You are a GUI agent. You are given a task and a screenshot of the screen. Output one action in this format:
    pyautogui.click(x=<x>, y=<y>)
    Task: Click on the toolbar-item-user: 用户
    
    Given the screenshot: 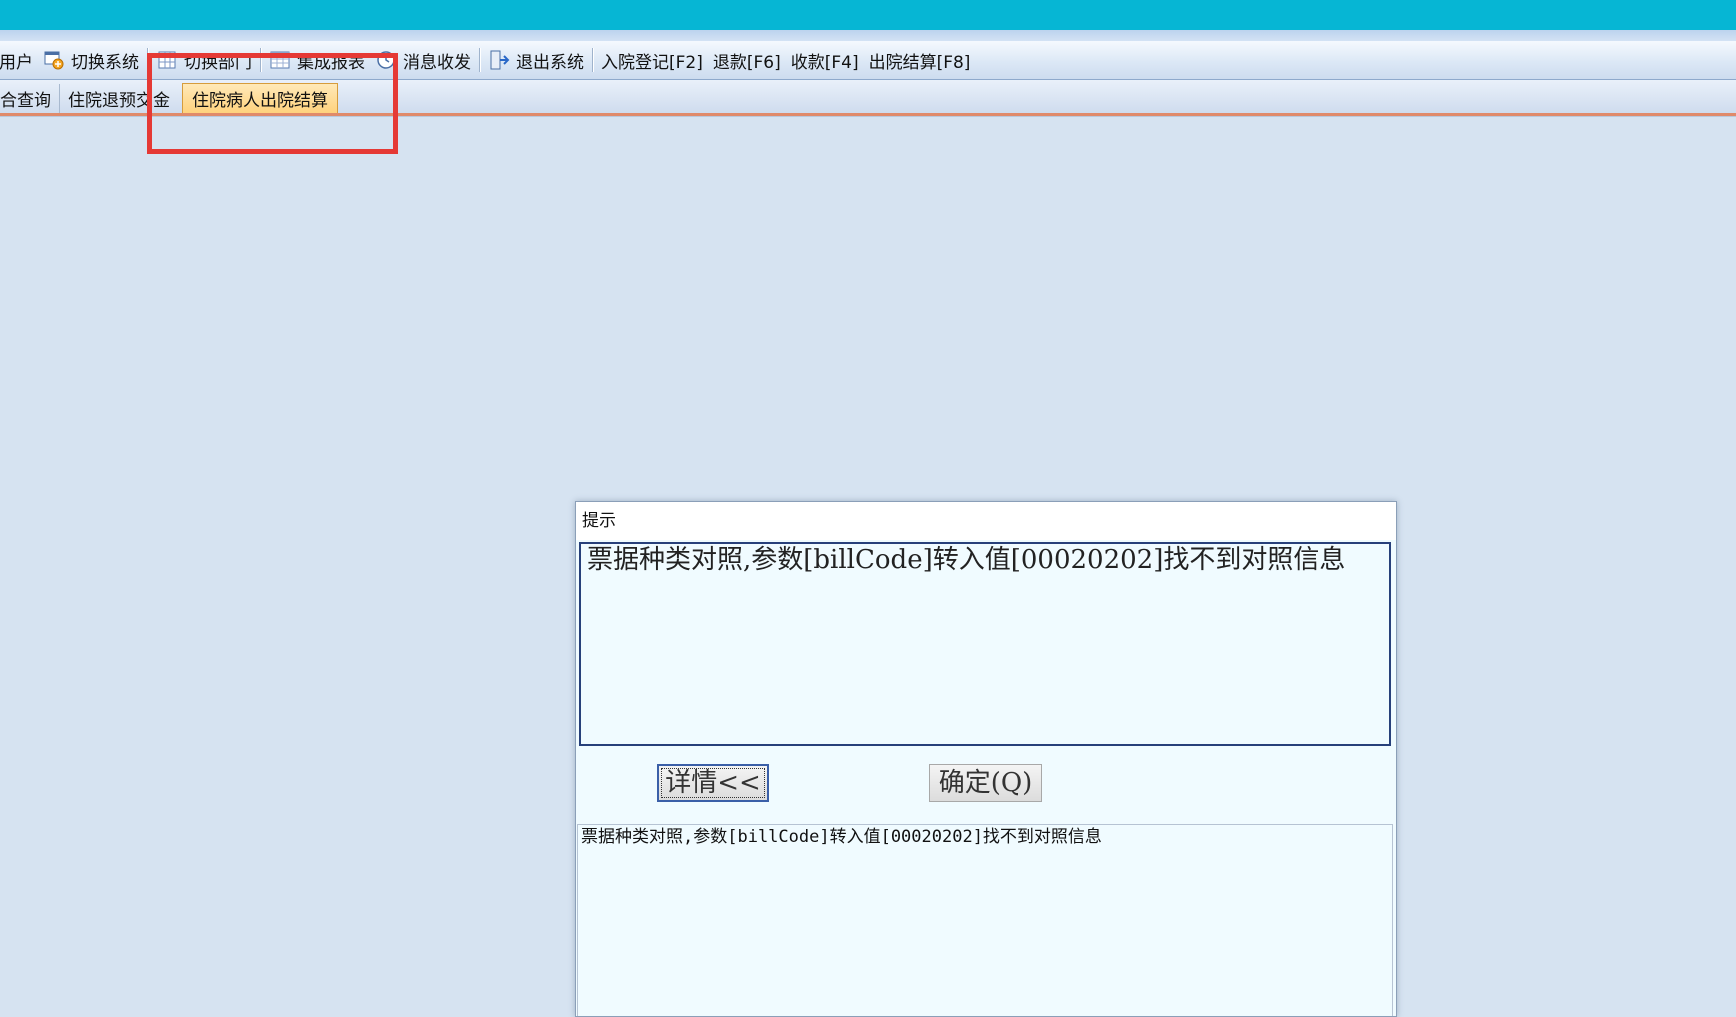 What is the action you would take?
    pyautogui.click(x=19, y=60)
    